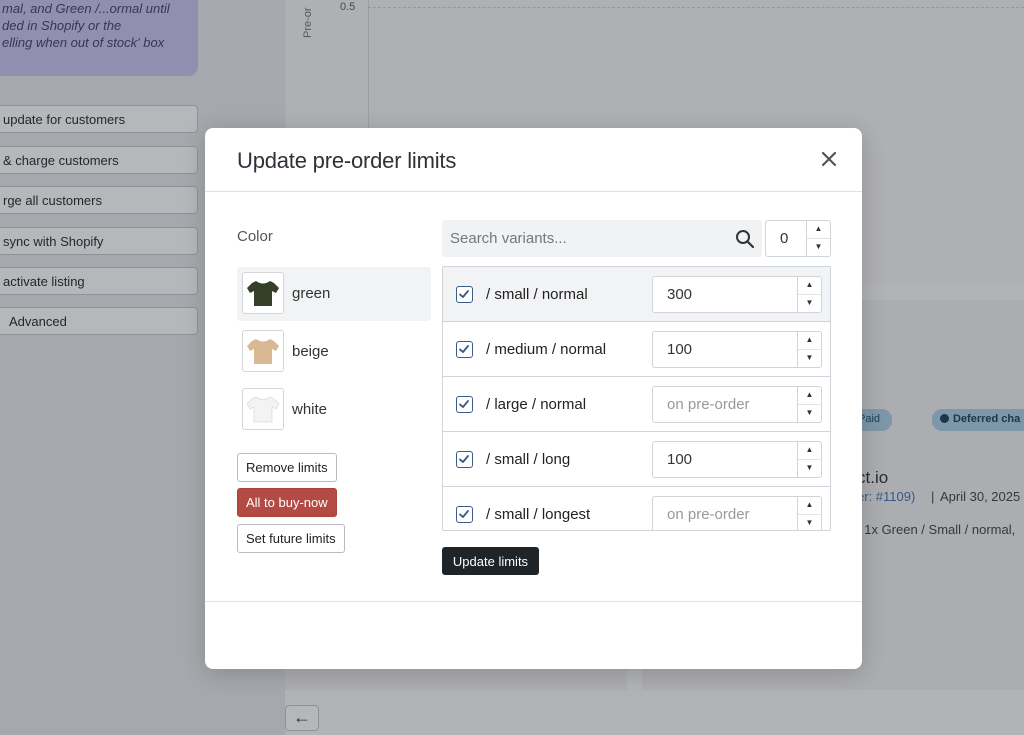 Image resolution: width=1024 pixels, height=735 pixels. I want to click on modal-title: Update pre-order limits, so click(347, 160).